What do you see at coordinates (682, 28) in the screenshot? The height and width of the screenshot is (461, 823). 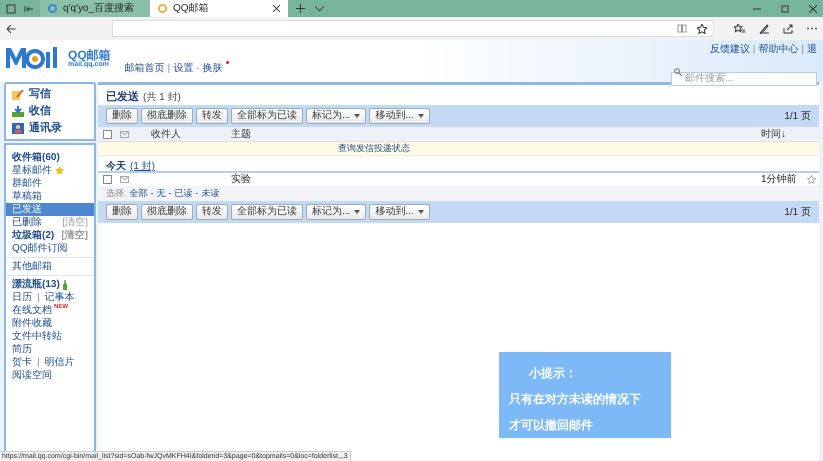 I see `reading-view-icon` at bounding box center [682, 28].